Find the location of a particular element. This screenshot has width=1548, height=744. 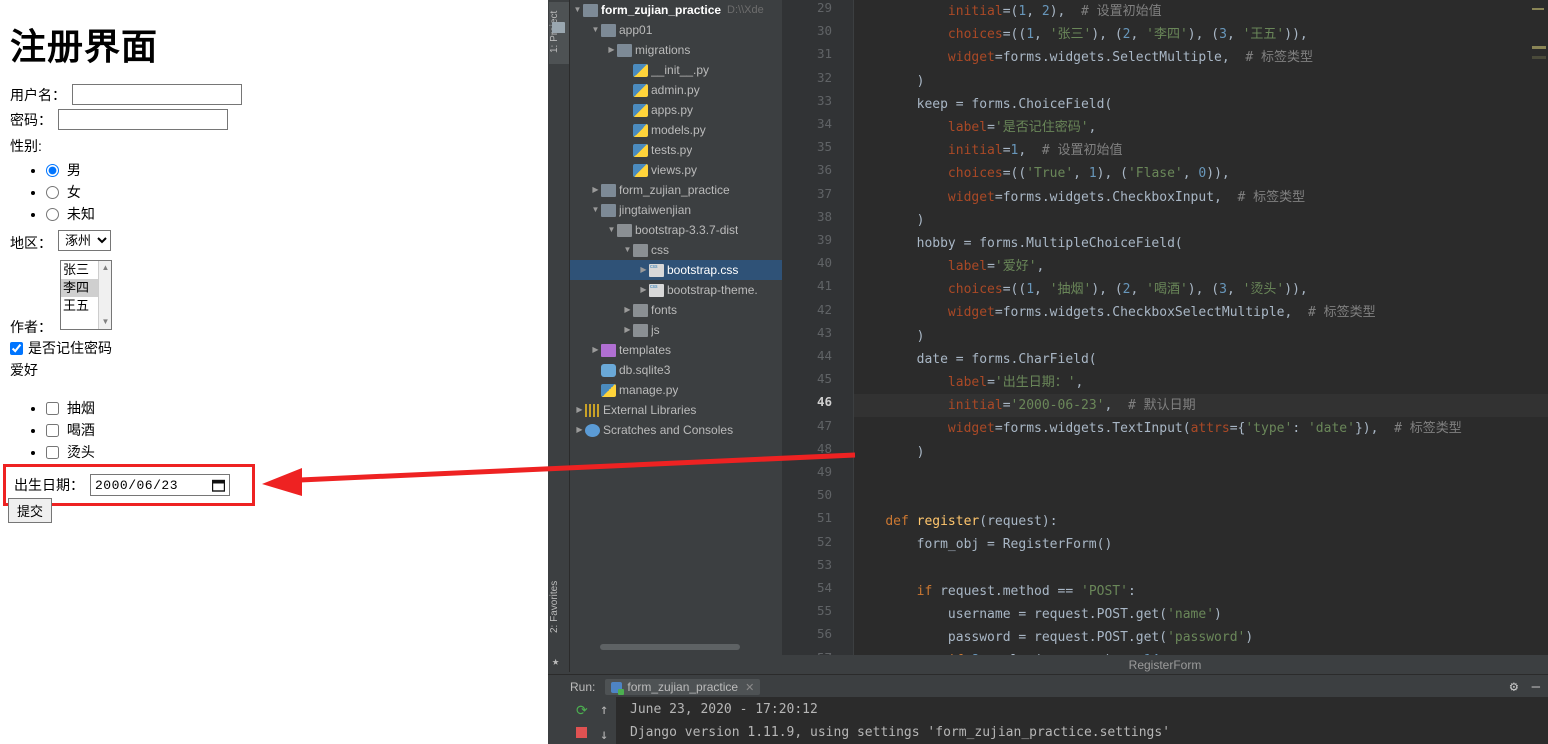

code-line: label='是否记住密码', is located at coordinates (1201, 127).